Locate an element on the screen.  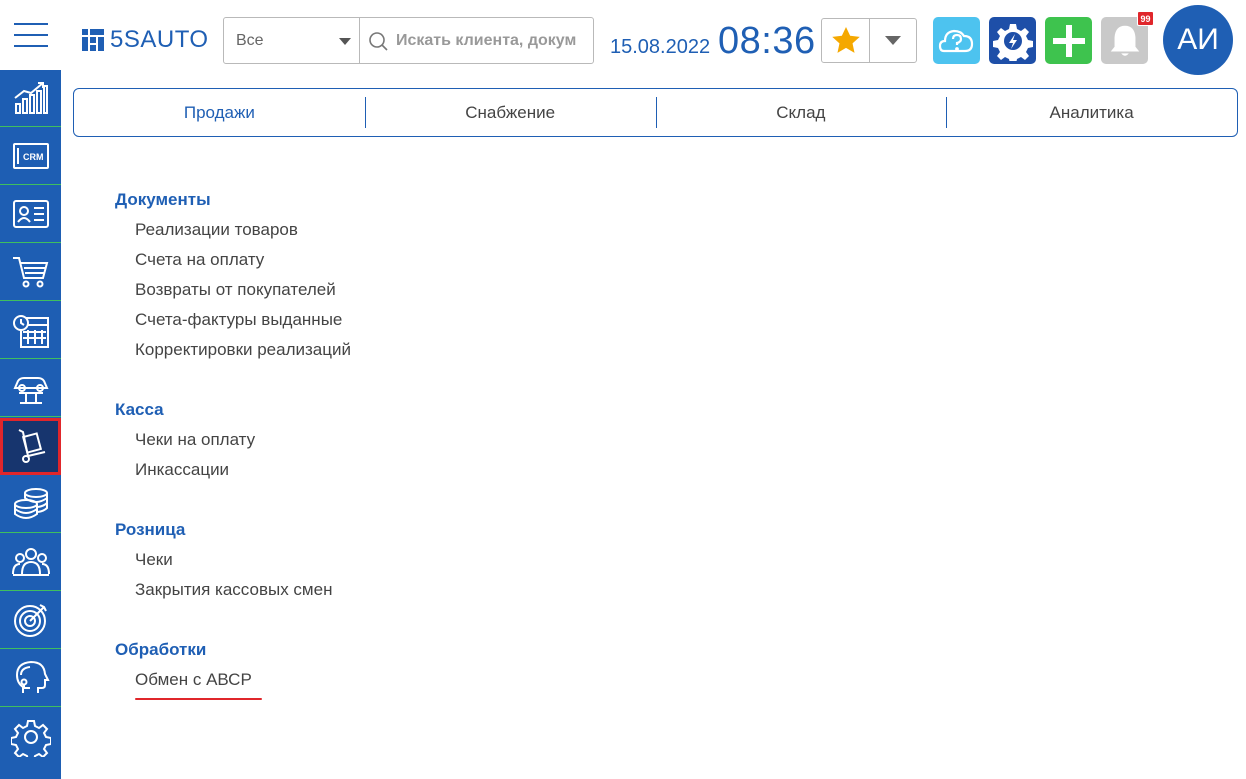
search-icon is located at coordinates (378, 41).